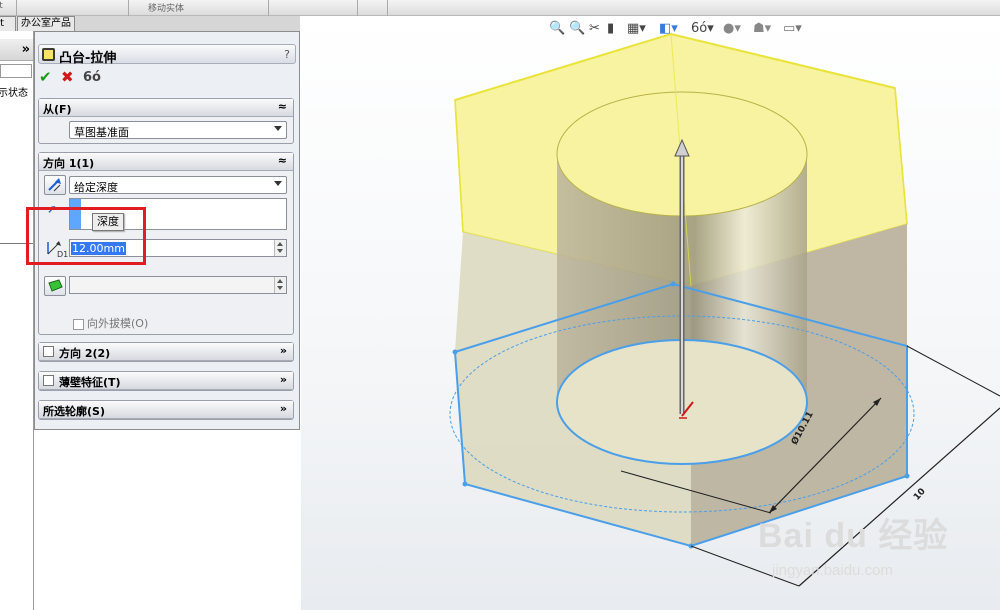 The image size is (1000, 610). Describe the element at coordinates (45, 77) in the screenshot. I see `ok-check-icon: ✔` at that location.